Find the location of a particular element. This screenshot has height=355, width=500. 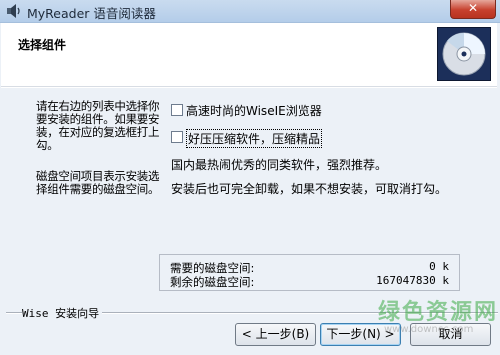

instruction-text-1: 请在右边的列表中选择你要安装的组件。如果要安装，在对应的复选框打上勾。 is located at coordinates (98, 125).